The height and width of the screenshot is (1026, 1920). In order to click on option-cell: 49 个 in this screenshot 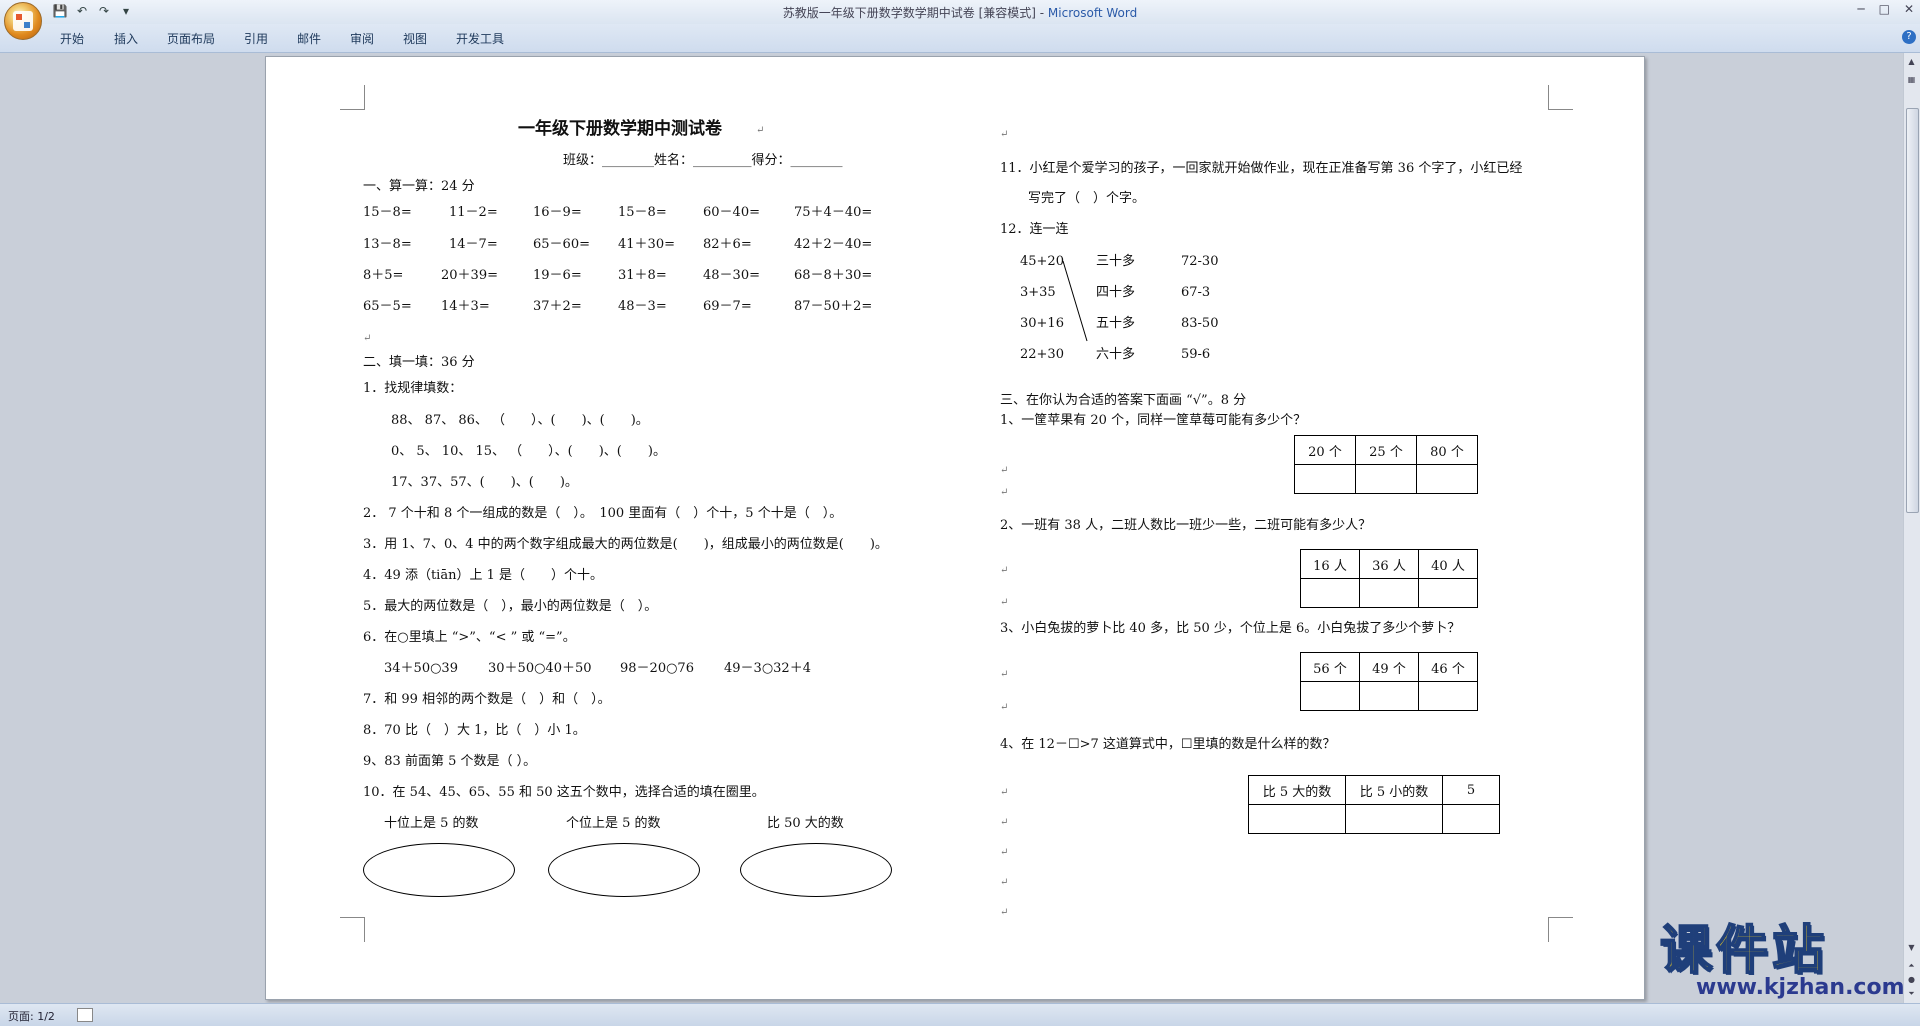, I will do `click(1389, 667)`.